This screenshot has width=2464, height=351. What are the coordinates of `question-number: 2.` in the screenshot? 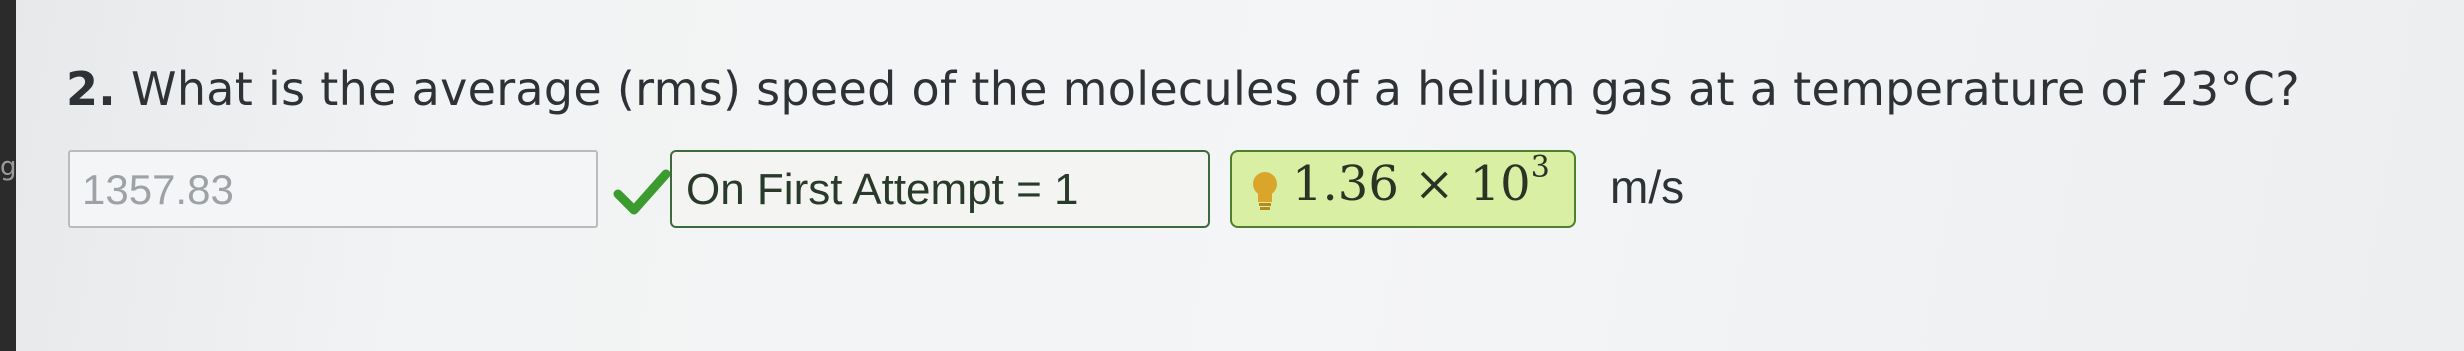 It's located at (91, 89).